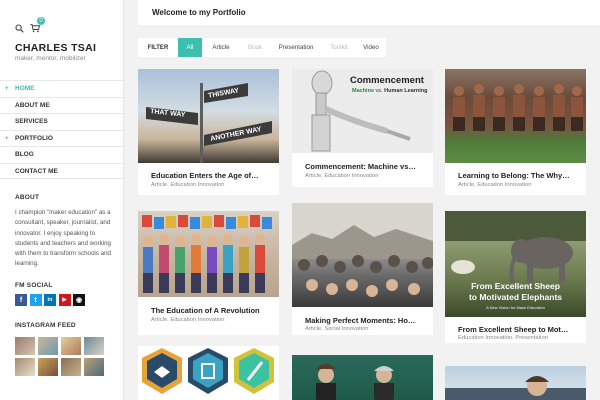 The width and height of the screenshot is (600, 400). What do you see at coordinates (339, 47) in the screenshot?
I see `filter-toolkit-button: Toolkit` at bounding box center [339, 47].